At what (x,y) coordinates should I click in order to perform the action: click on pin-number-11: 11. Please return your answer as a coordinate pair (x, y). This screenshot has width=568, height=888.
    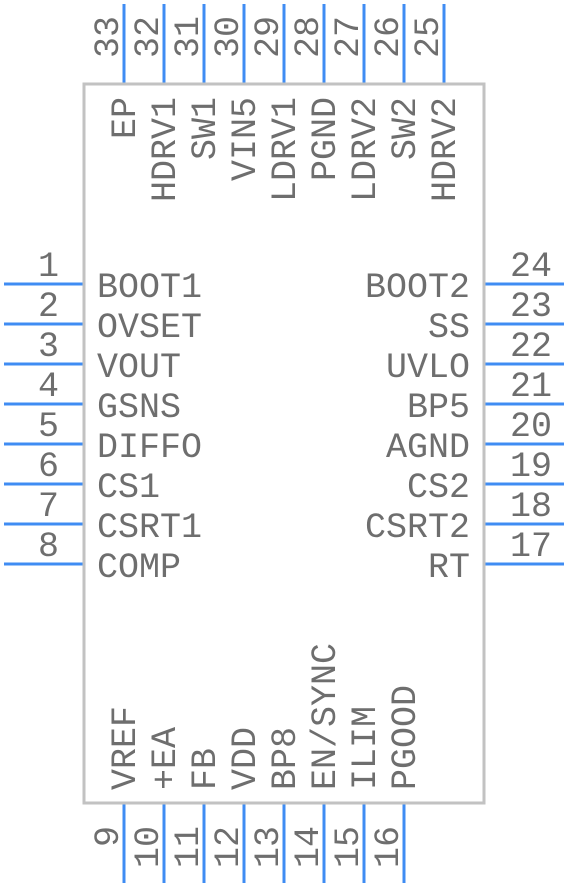
    Looking at the image, I should click on (189, 847).